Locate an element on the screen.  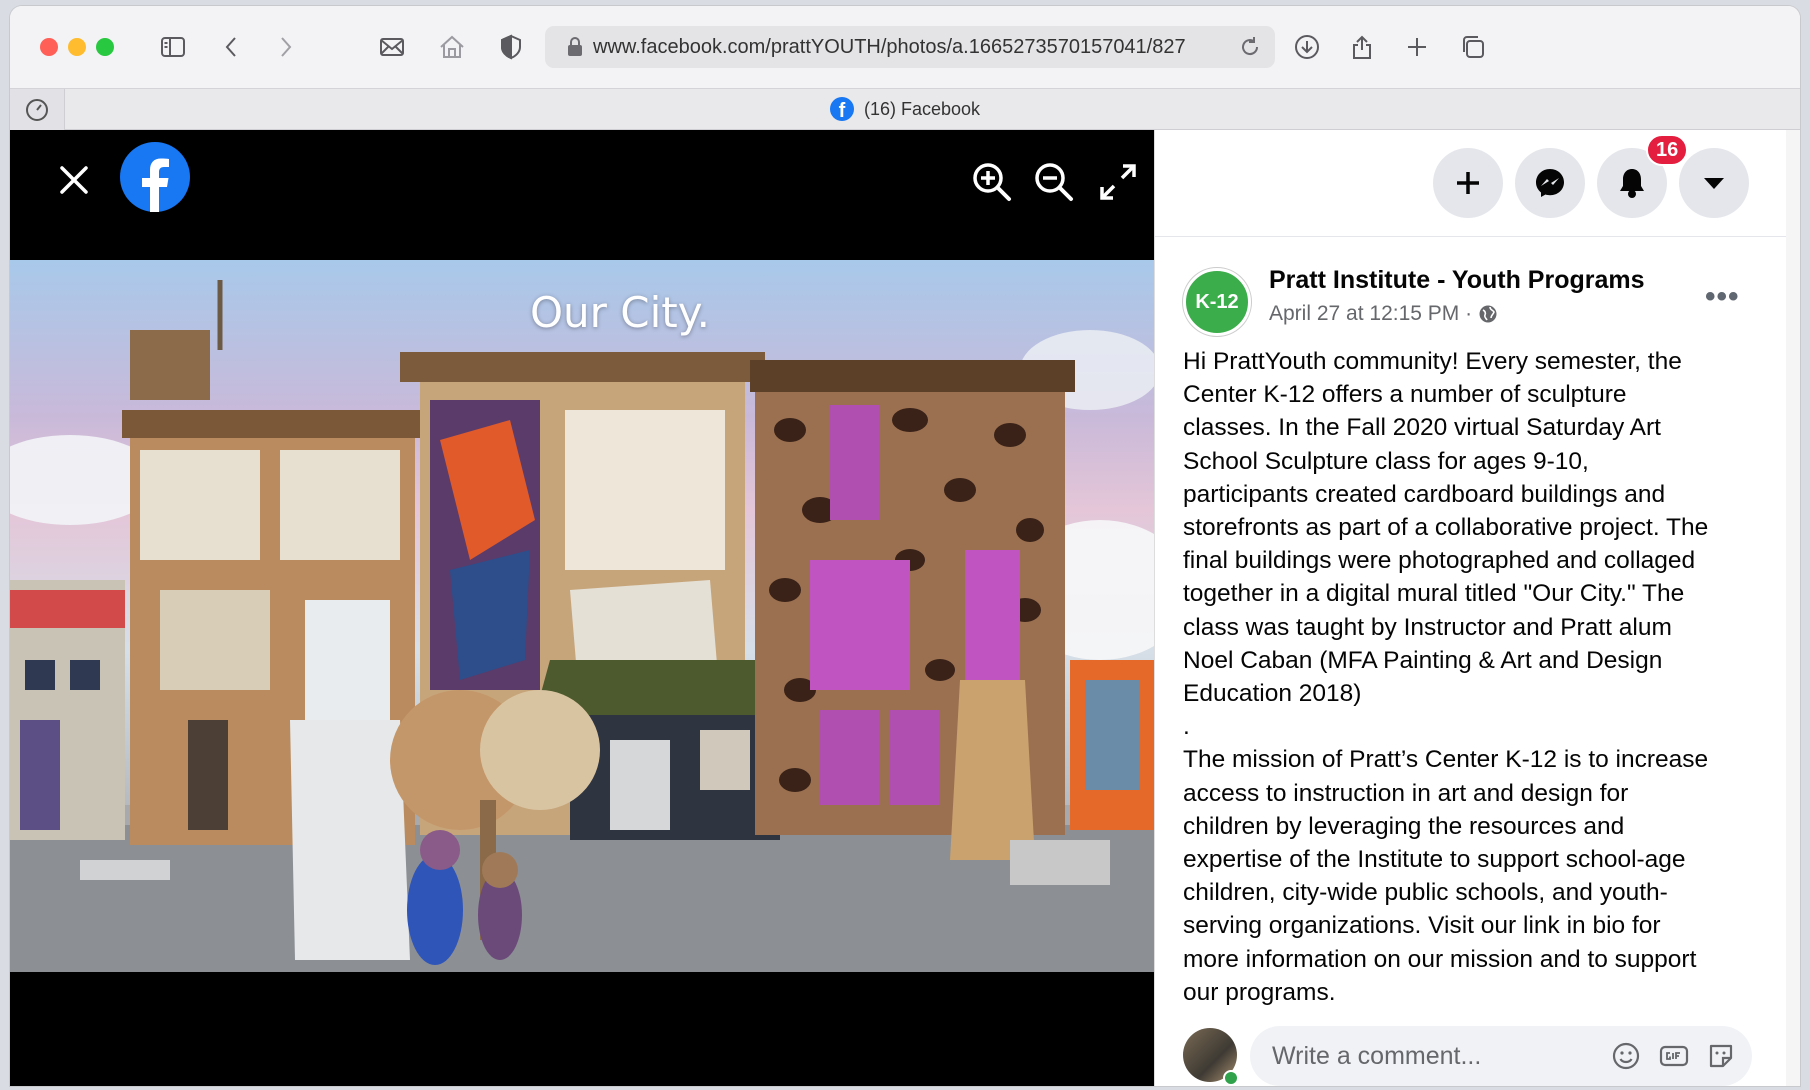
notification-count-badge: 16 is located at coordinates (1667, 150).